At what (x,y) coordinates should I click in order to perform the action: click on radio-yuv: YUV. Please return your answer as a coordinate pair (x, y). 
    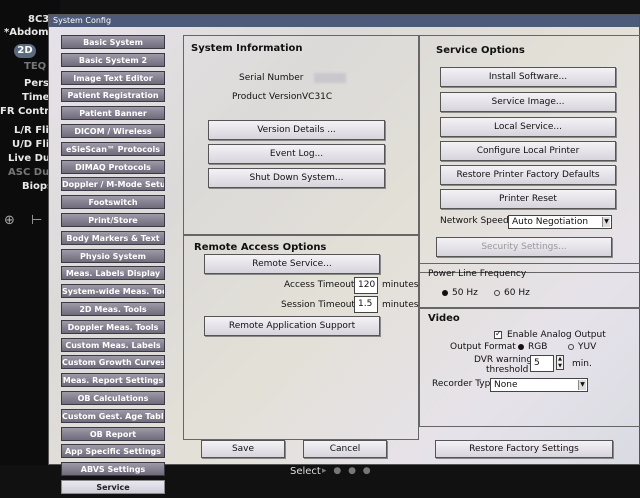
    Looking at the image, I should click on (582, 347).